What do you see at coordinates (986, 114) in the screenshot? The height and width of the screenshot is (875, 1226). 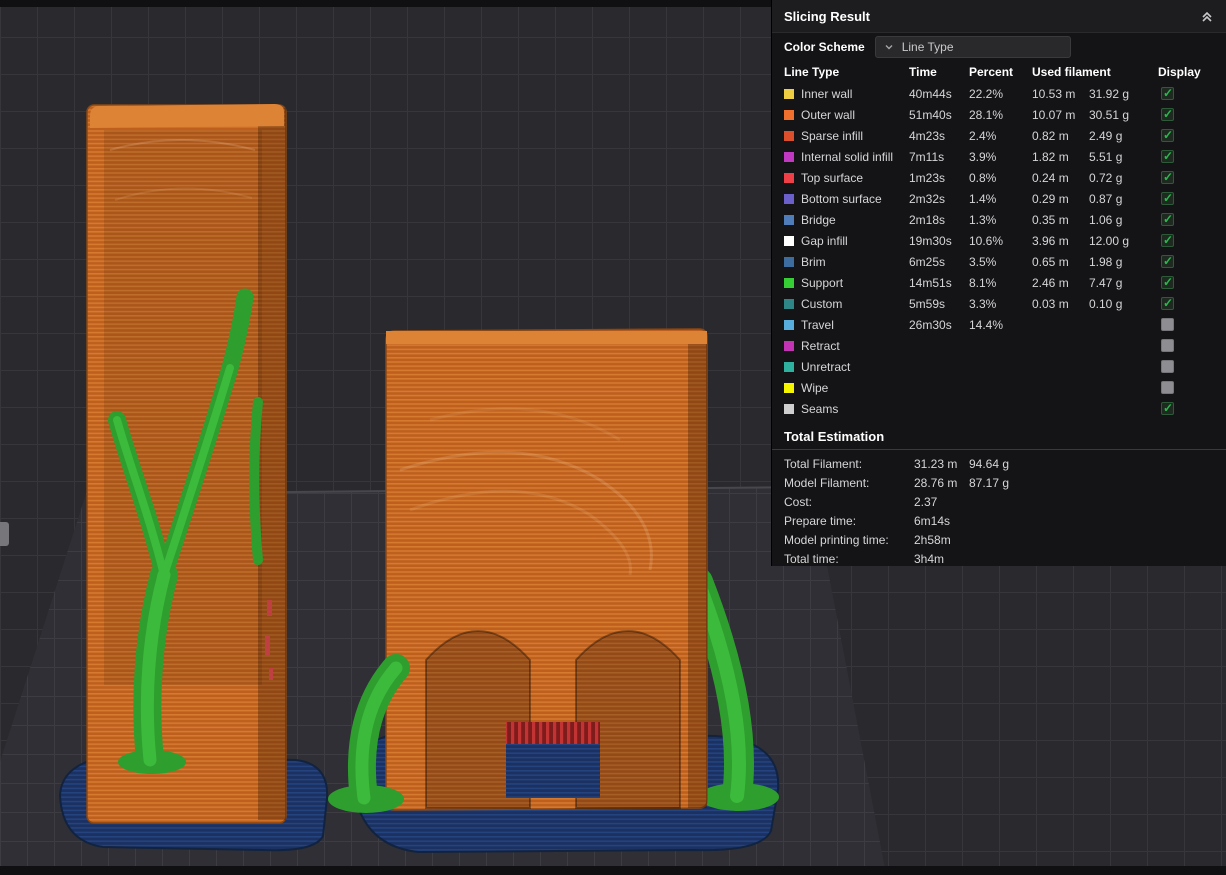 I see `row-percent: 28.1%` at bounding box center [986, 114].